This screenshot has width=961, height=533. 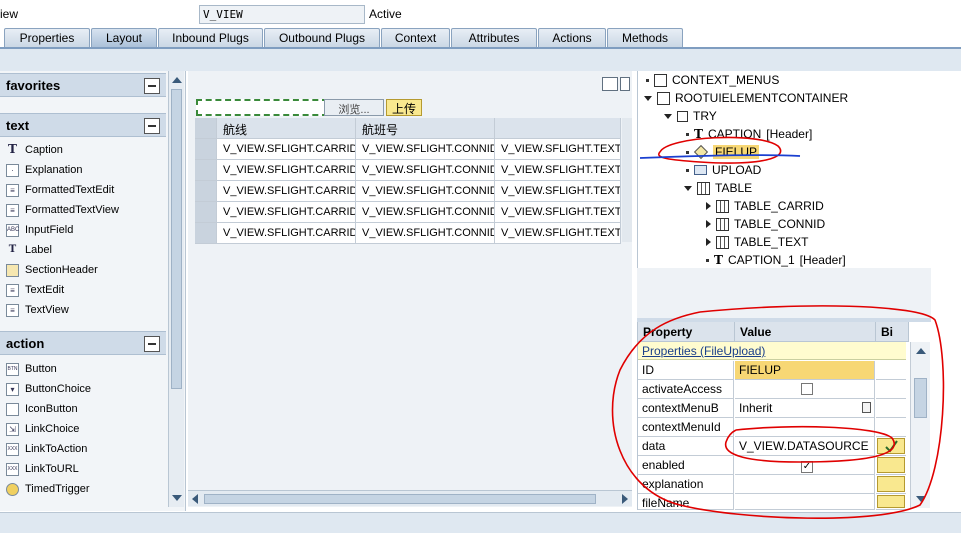 What do you see at coordinates (29, 250) in the screenshot?
I see `palette-item-label: T Label` at bounding box center [29, 250].